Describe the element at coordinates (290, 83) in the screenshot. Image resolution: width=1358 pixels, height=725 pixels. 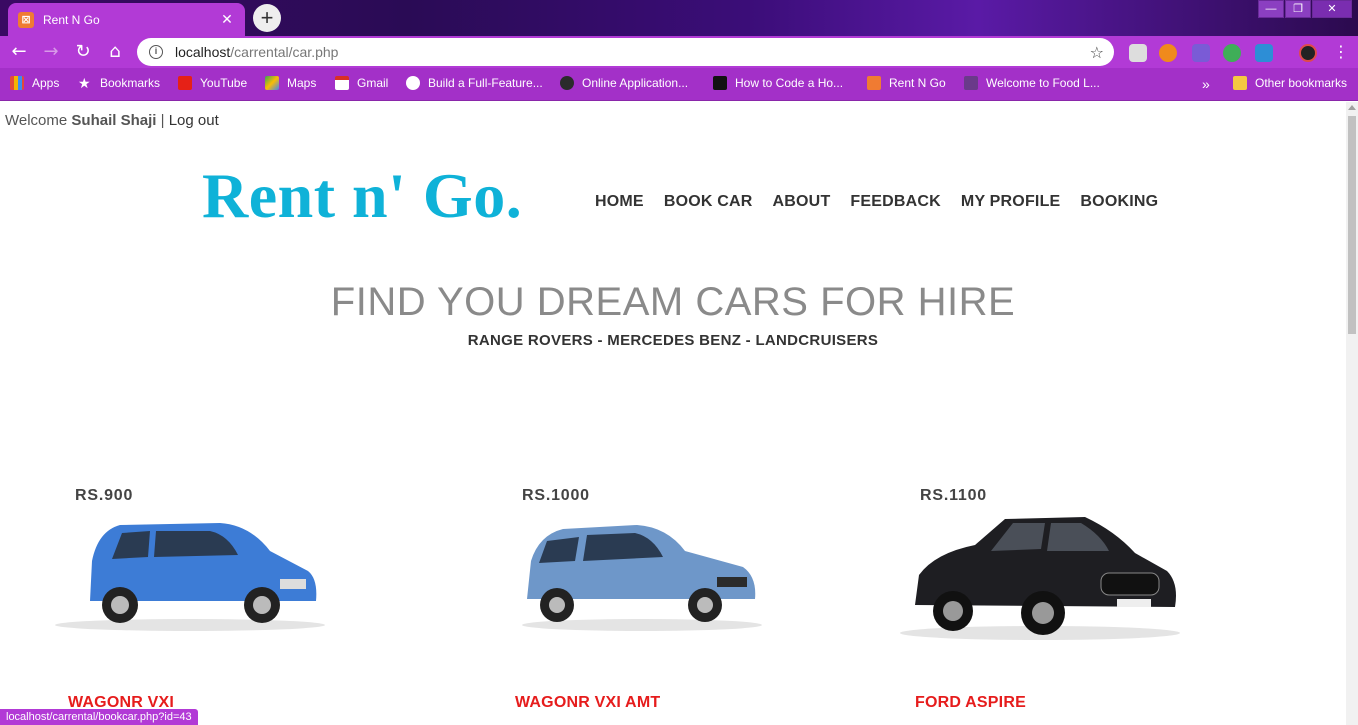
I see `bookmark-maps: Maps` at that location.